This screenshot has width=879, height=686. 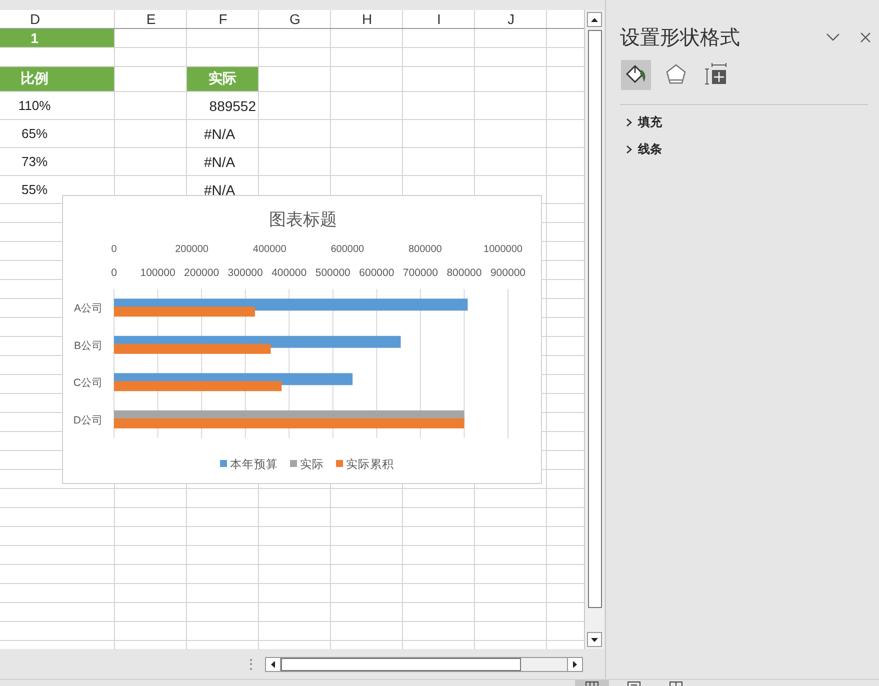 I want to click on arrow-up-icon, so click(x=594, y=20).